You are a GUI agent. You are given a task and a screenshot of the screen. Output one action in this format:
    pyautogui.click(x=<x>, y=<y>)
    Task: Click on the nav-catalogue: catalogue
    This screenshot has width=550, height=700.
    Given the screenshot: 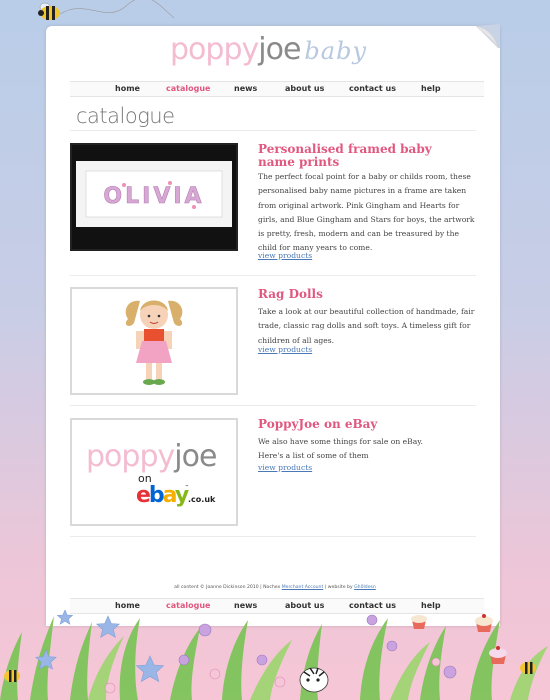 What is the action you would take?
    pyautogui.click(x=188, y=88)
    